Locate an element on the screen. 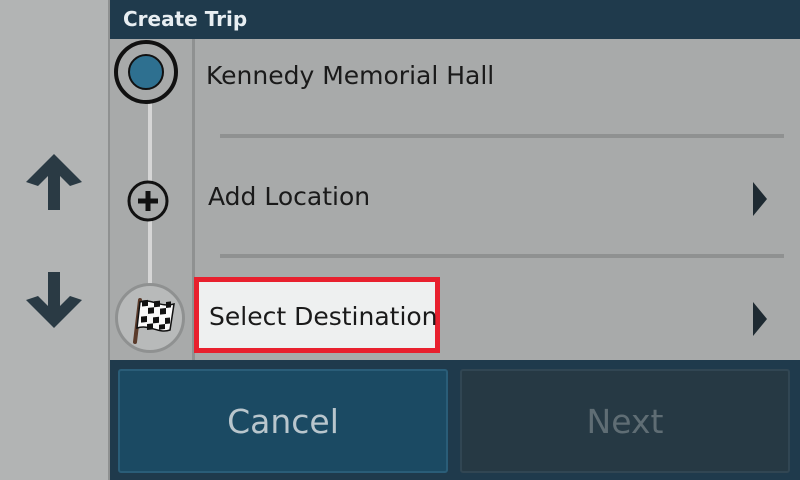 This screenshot has width=800, height=480. scroll-down-button is located at coordinates (54, 300).